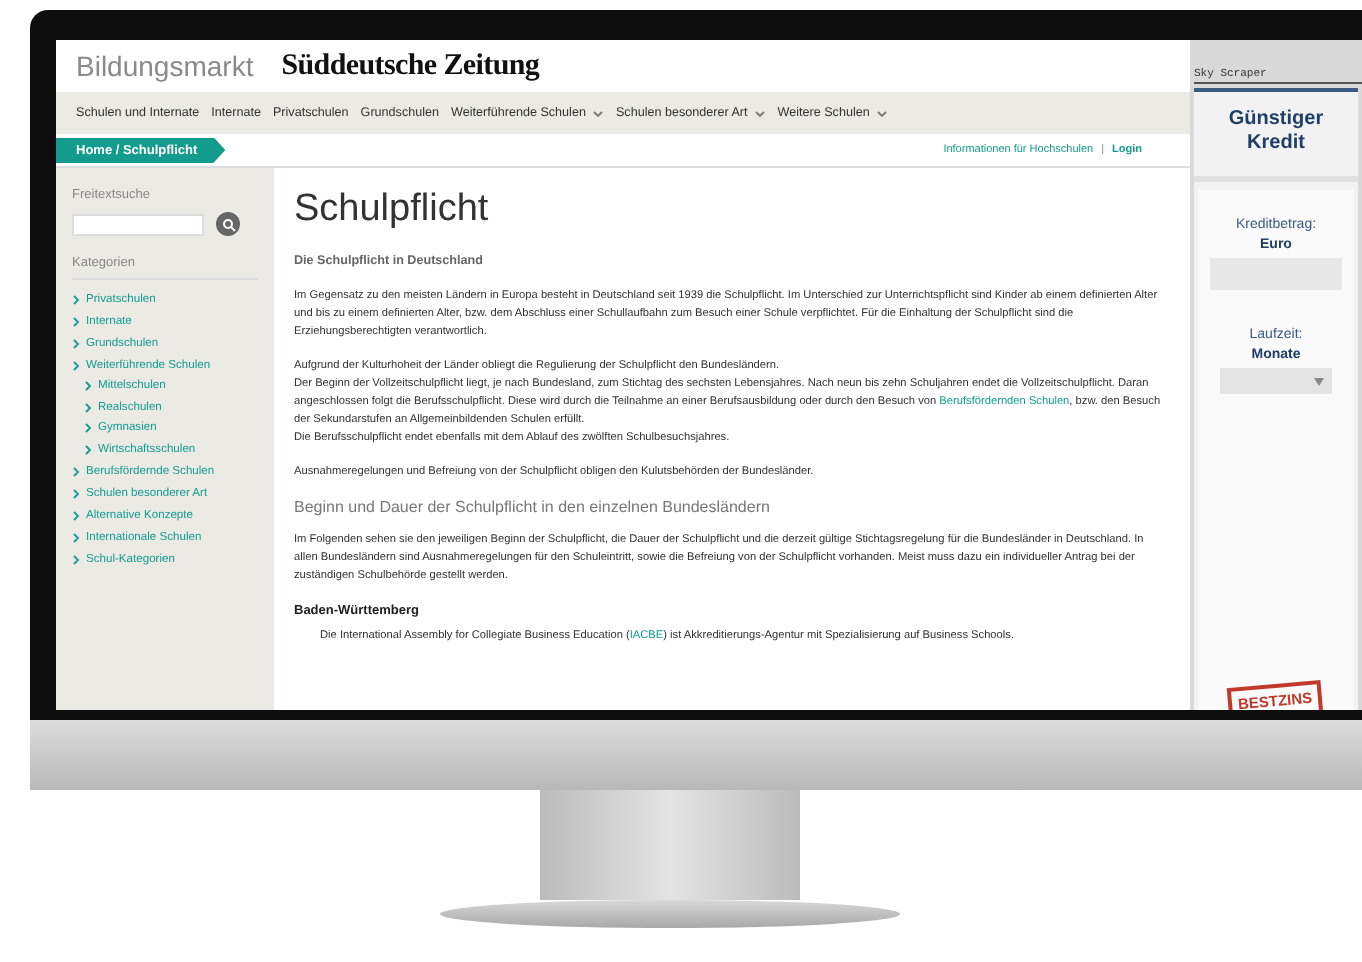 The image size is (1362, 962). Describe the element at coordinates (392, 210) in the screenshot. I see `page-title: Schulpflicht` at that location.